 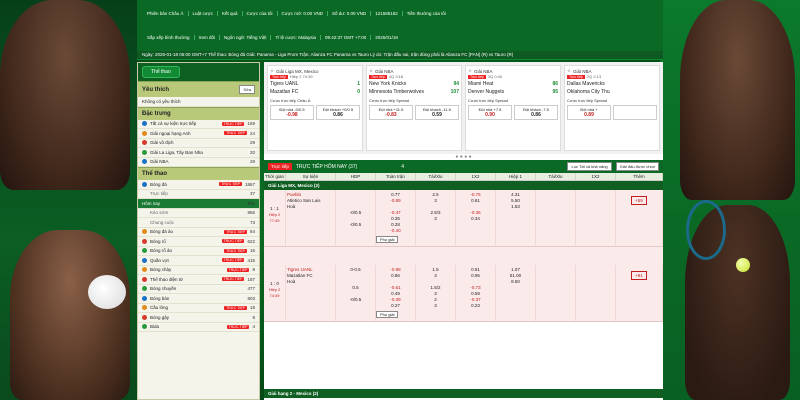 What do you see at coordinates (589, 112) in the screenshot?
I see `odds-home-button: Đội nhà +0.89` at bounding box center [589, 112].